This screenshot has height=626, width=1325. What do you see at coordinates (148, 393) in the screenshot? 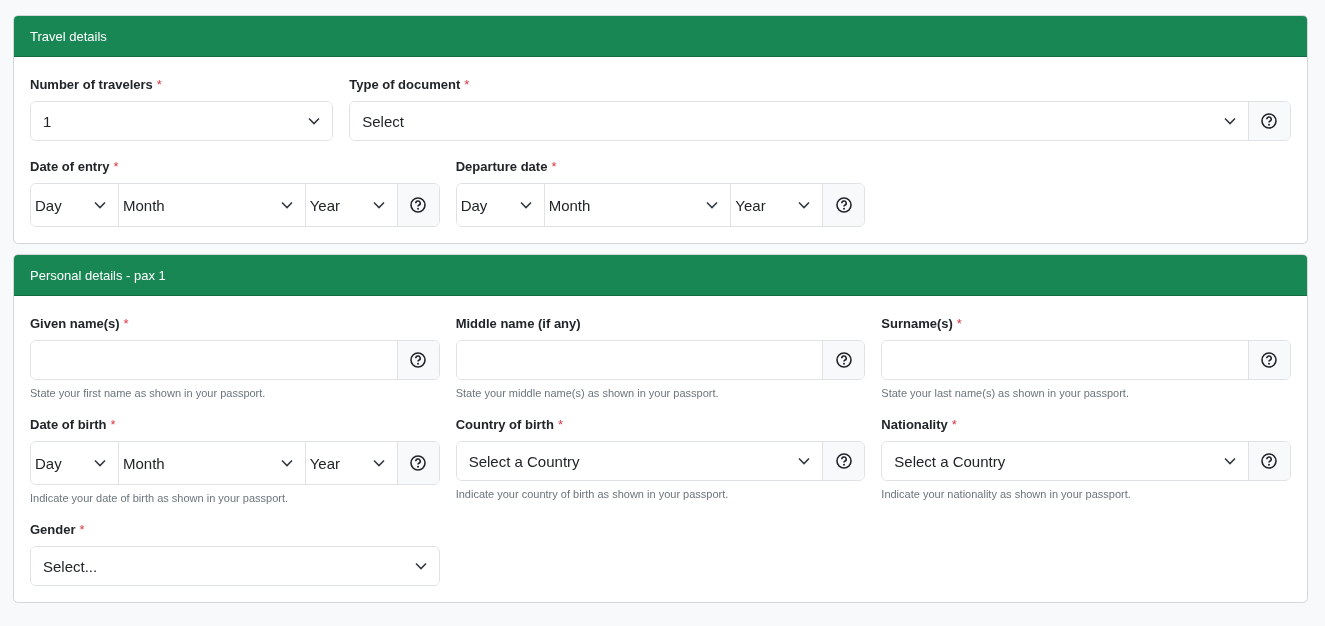
I see `field-hint: State your first name as shown in your passport.` at bounding box center [148, 393].